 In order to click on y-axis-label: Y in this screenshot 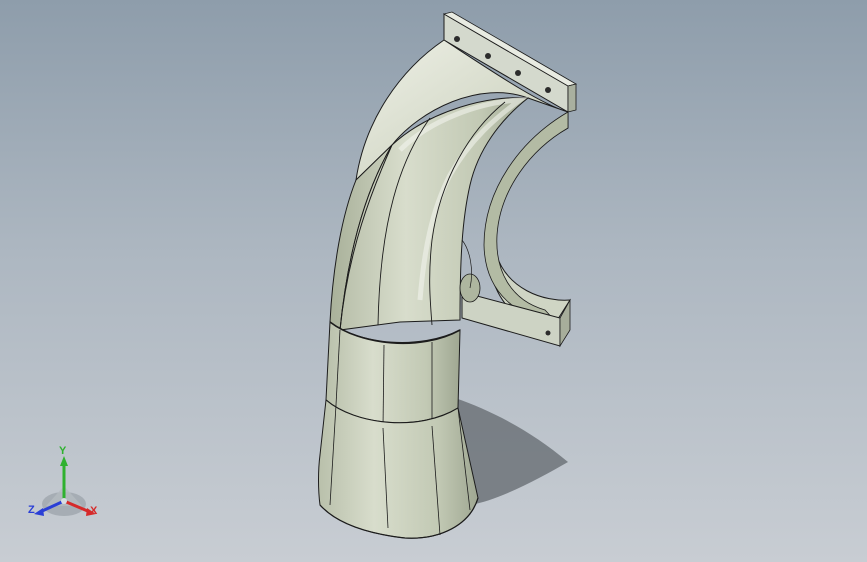, I will do `click(63, 451)`.